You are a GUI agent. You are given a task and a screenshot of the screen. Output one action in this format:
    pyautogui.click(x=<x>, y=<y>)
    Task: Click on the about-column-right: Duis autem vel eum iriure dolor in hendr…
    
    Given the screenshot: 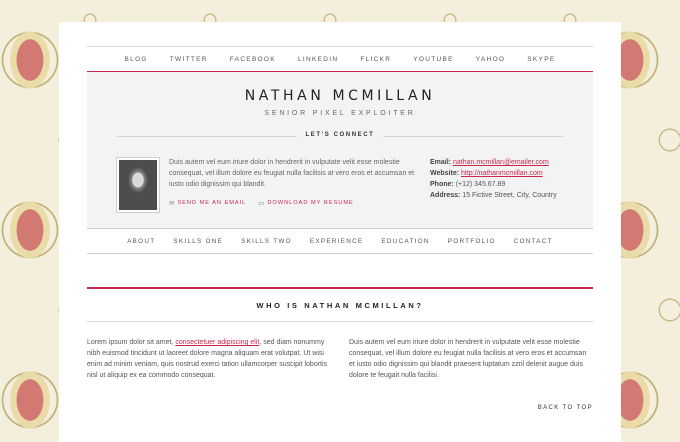 What is the action you would take?
    pyautogui.click(x=468, y=359)
    